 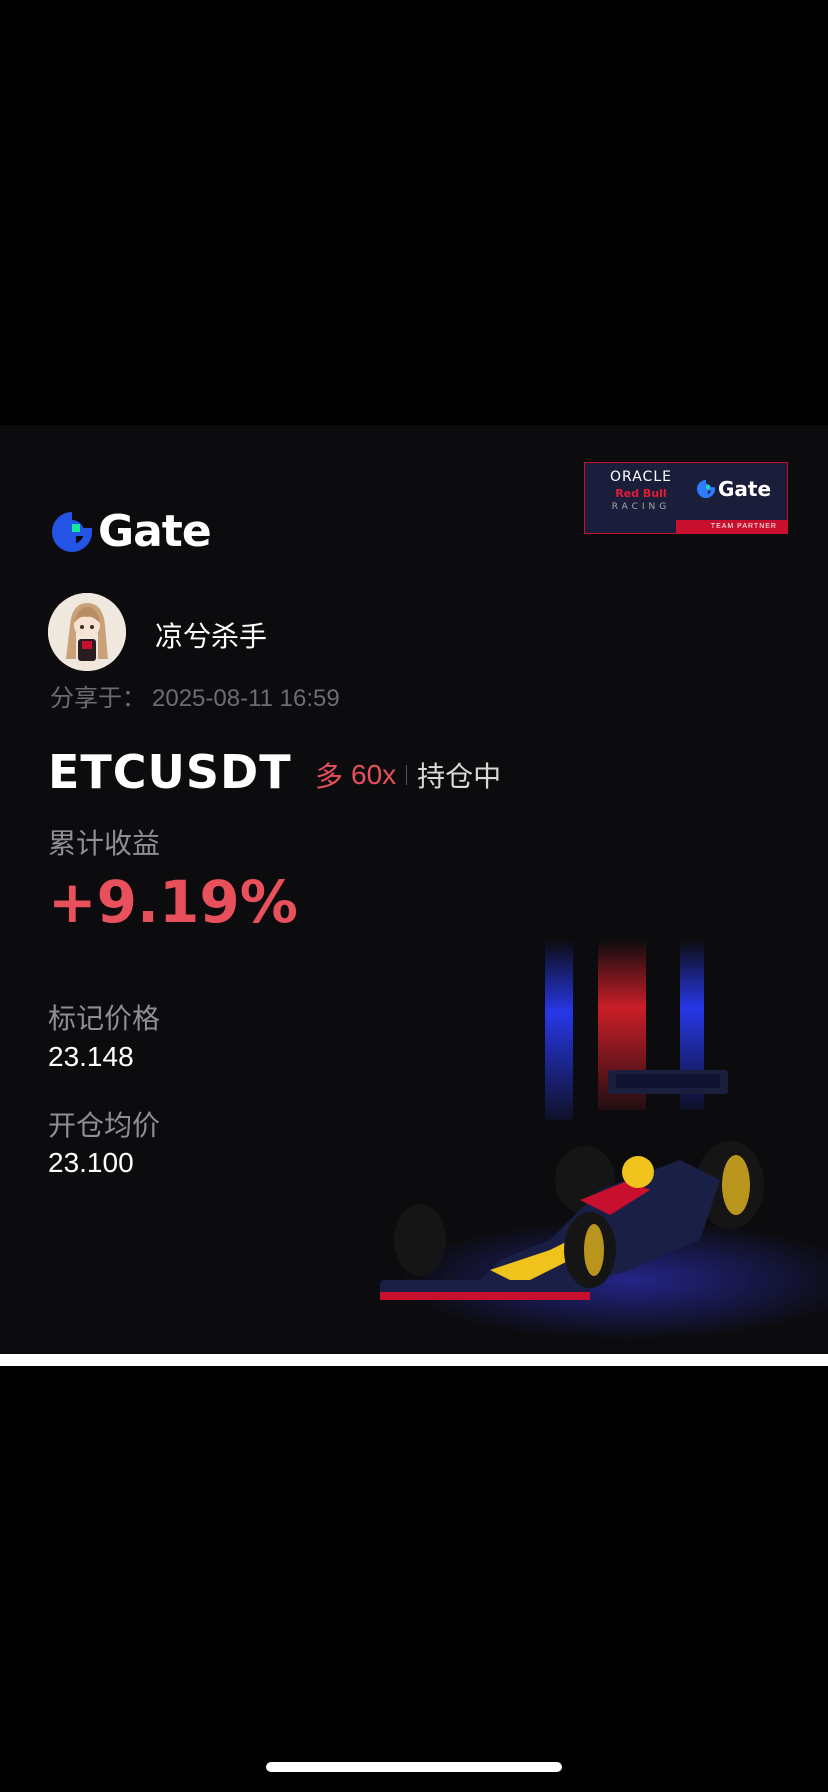 I want to click on card-bottom-edge, so click(x=414, y=1360).